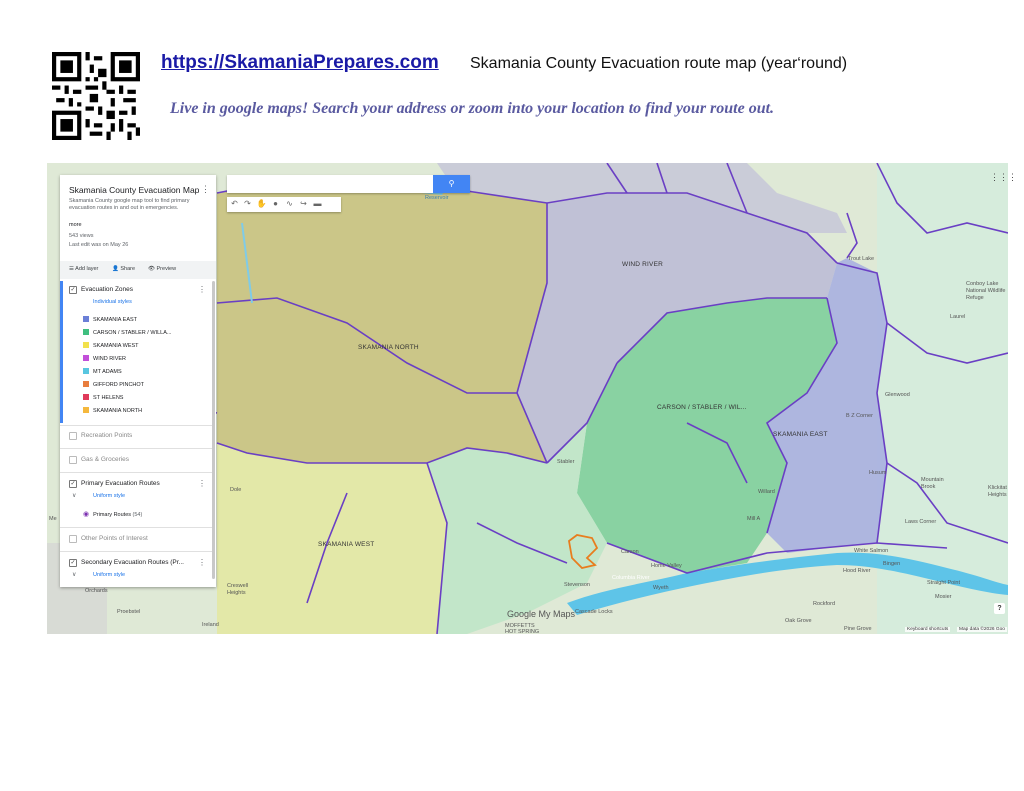 The image size is (1024, 791). I want to click on zone-item: MT ADAMS, so click(102, 371).